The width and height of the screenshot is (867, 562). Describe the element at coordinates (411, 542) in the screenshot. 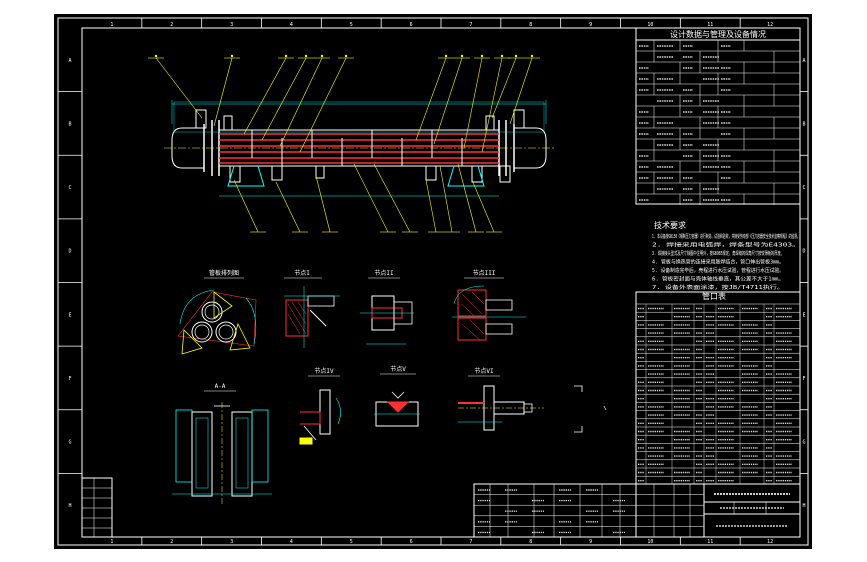

I see `border-number-bottom: 6` at that location.